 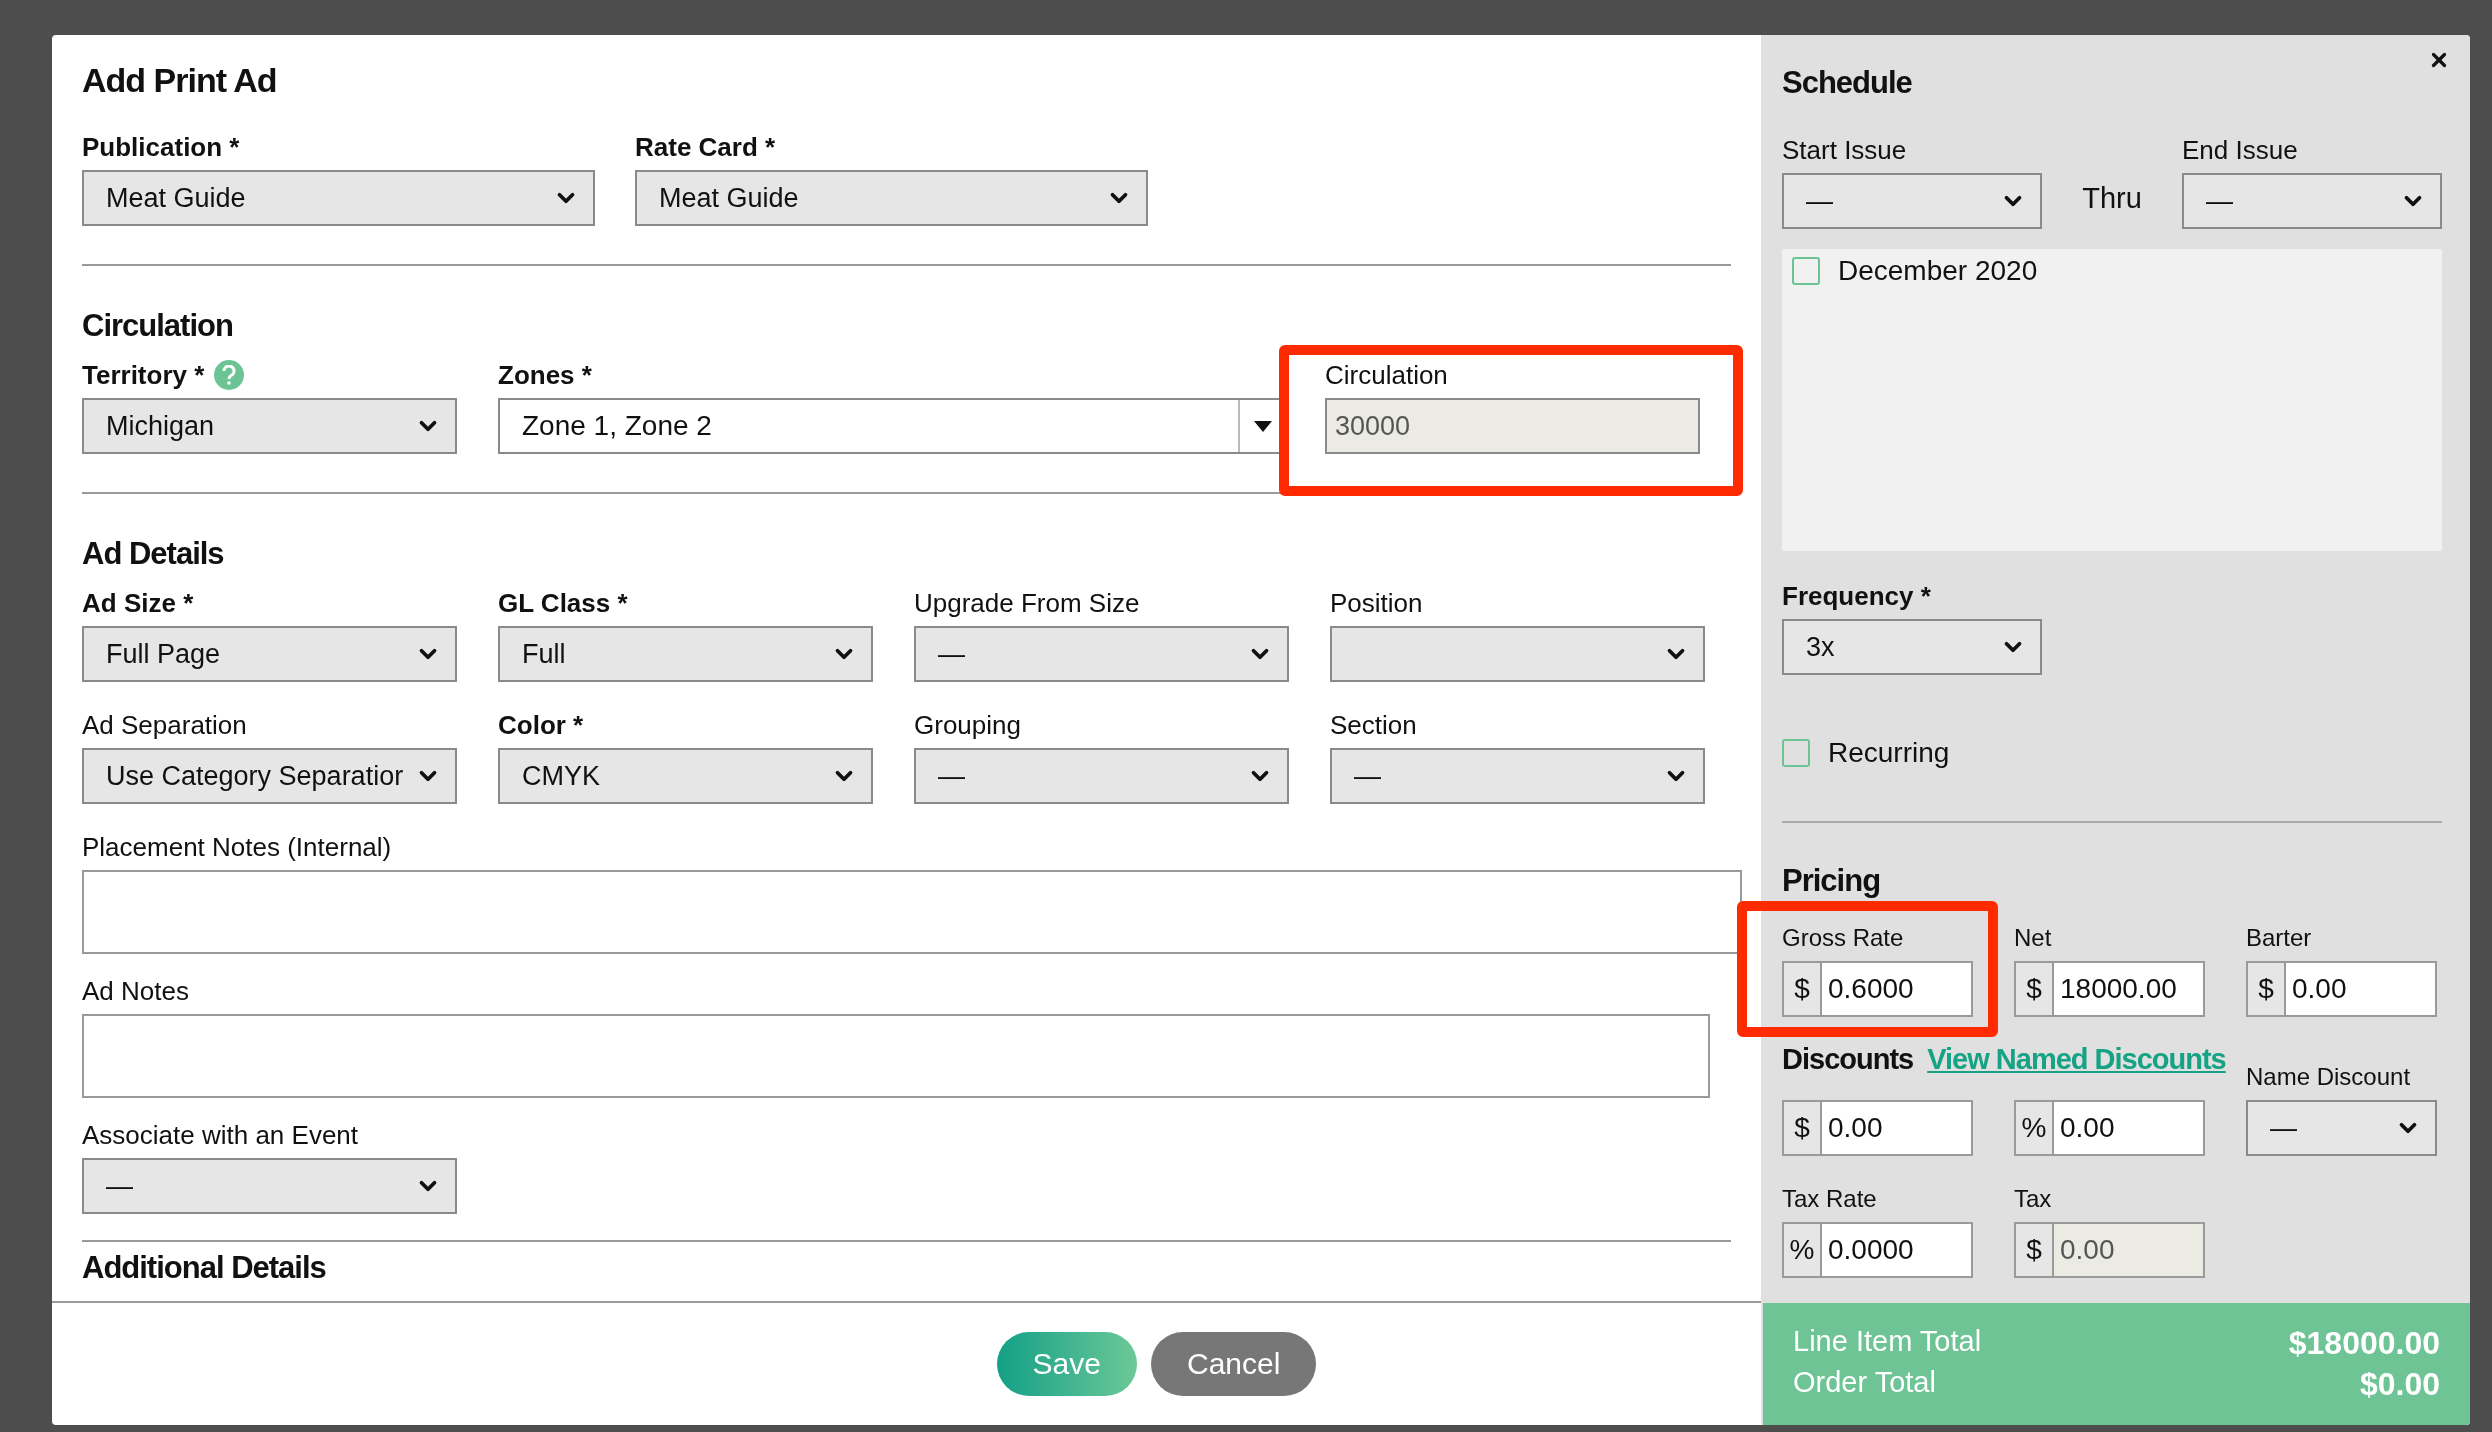 What do you see at coordinates (1844, 150) in the screenshot?
I see `field-label: Start Issue` at bounding box center [1844, 150].